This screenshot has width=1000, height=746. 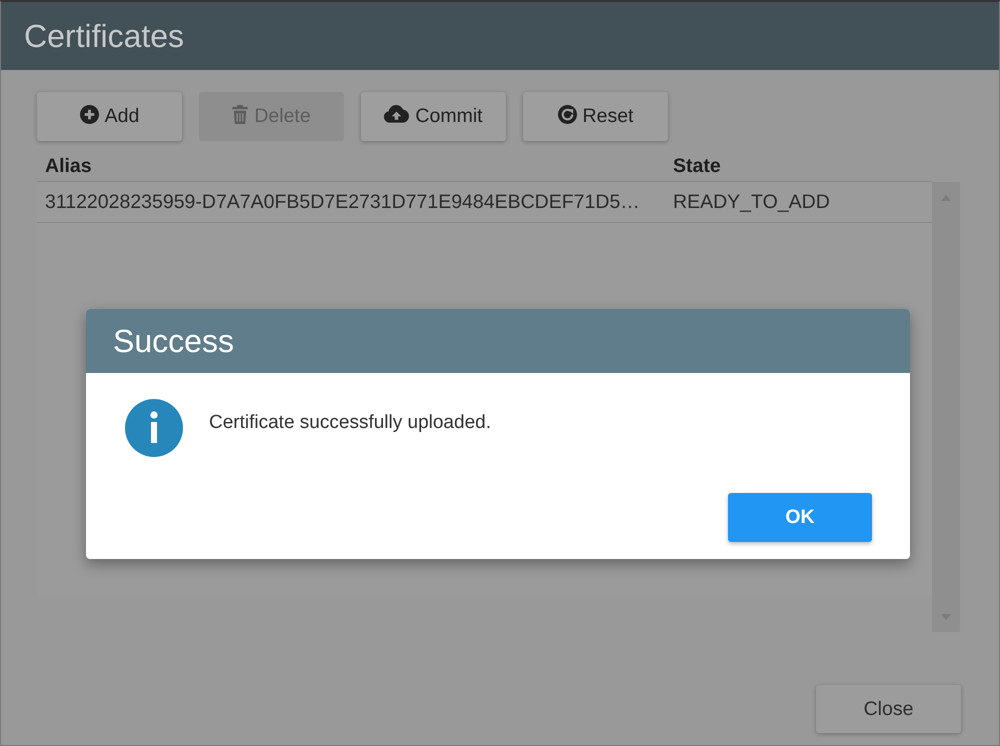 What do you see at coordinates (350, 422) in the screenshot?
I see `dialog-message: Certificate successfully uploaded.` at bounding box center [350, 422].